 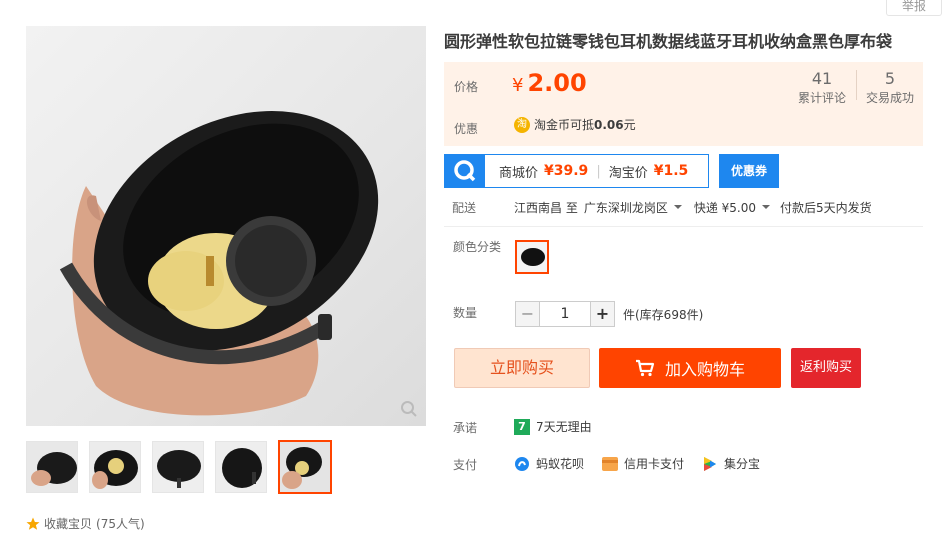 I want to click on pay-jifenbao: 集分宝, so click(x=731, y=463).